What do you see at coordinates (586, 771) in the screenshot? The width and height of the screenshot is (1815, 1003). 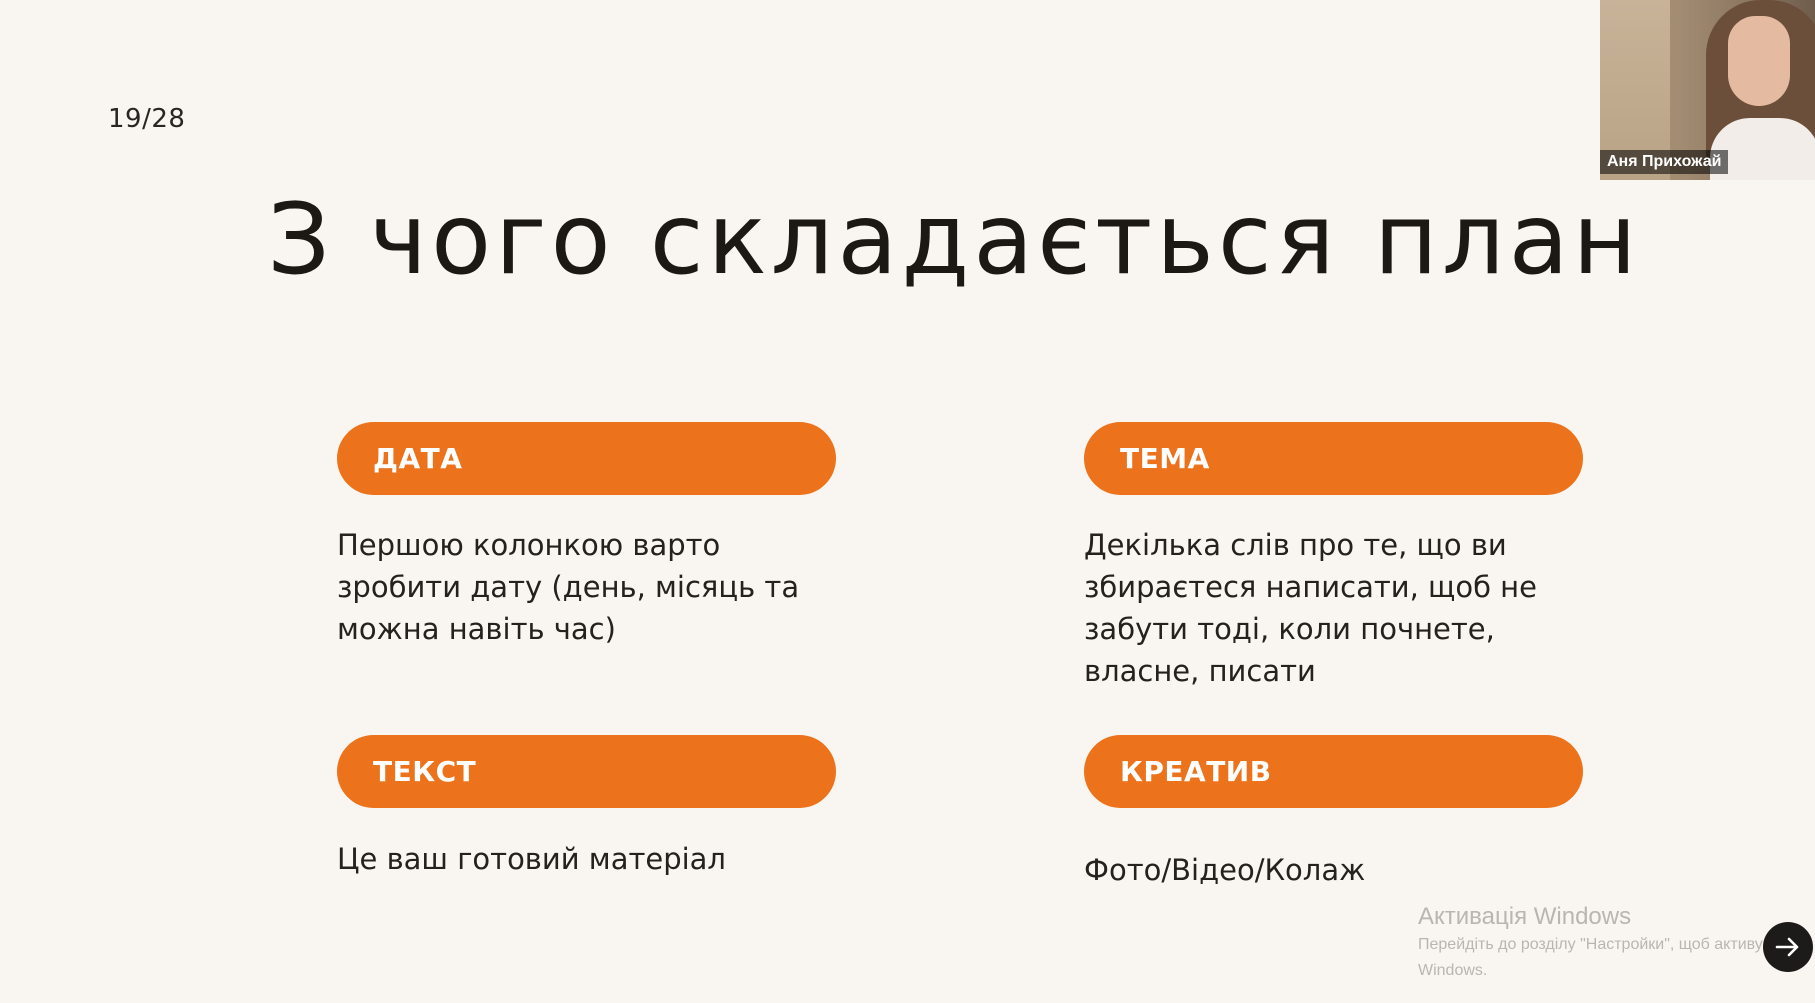 I see `text-pill: ТЕКСТ` at bounding box center [586, 771].